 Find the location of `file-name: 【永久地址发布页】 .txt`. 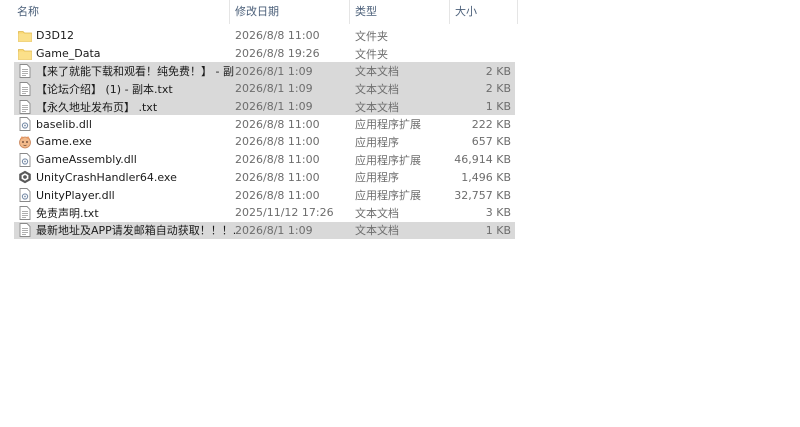

file-name: 【永久地址发布页】 .txt is located at coordinates (97, 107).